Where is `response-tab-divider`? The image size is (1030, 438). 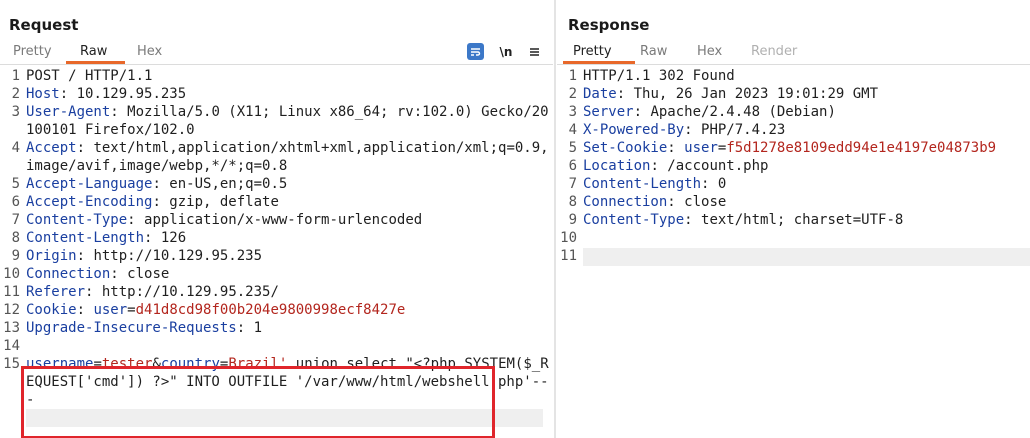 response-tab-divider is located at coordinates (793, 64).